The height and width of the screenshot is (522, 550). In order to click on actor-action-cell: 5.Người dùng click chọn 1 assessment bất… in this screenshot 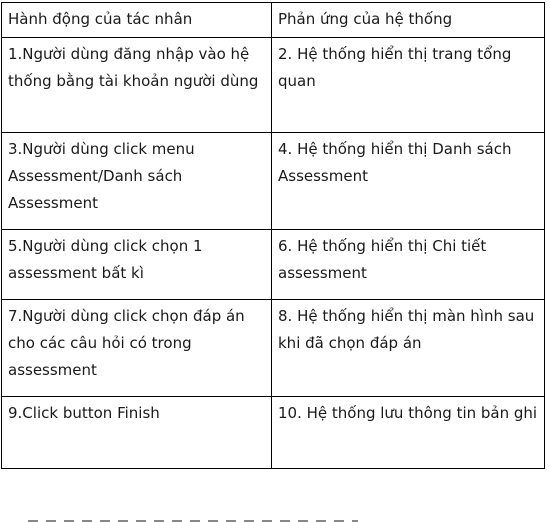, I will do `click(136, 264)`.